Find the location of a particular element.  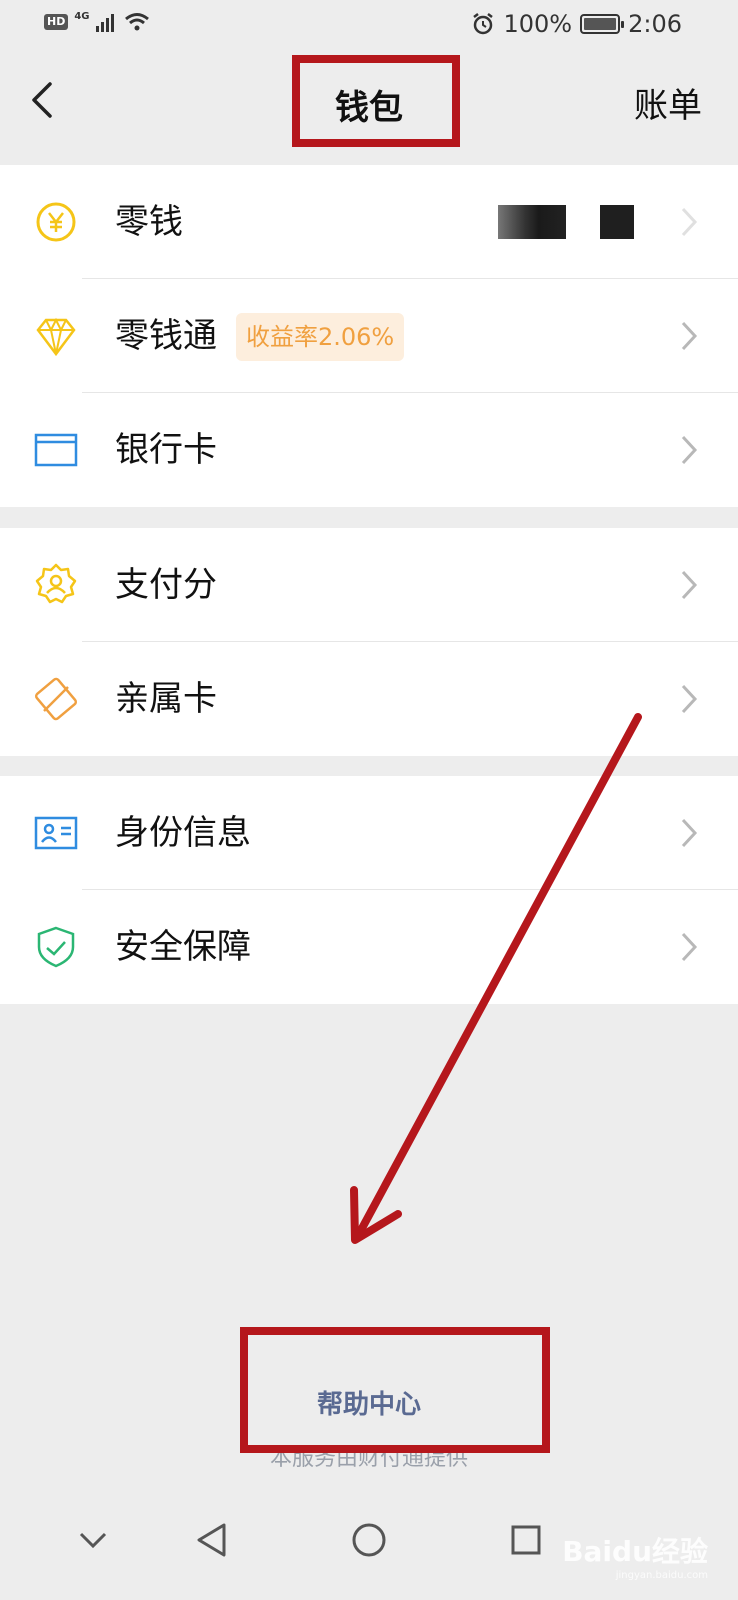

status-left: HD 4G is located at coordinates (97, 21).